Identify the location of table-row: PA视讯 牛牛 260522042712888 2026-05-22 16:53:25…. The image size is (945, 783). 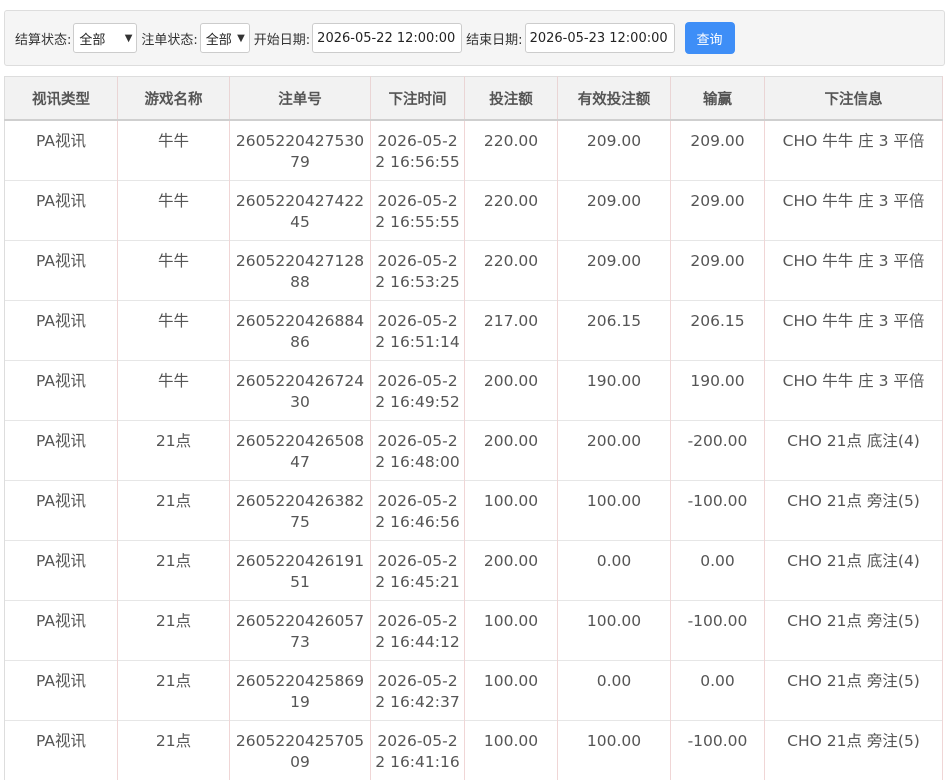
(473, 269).